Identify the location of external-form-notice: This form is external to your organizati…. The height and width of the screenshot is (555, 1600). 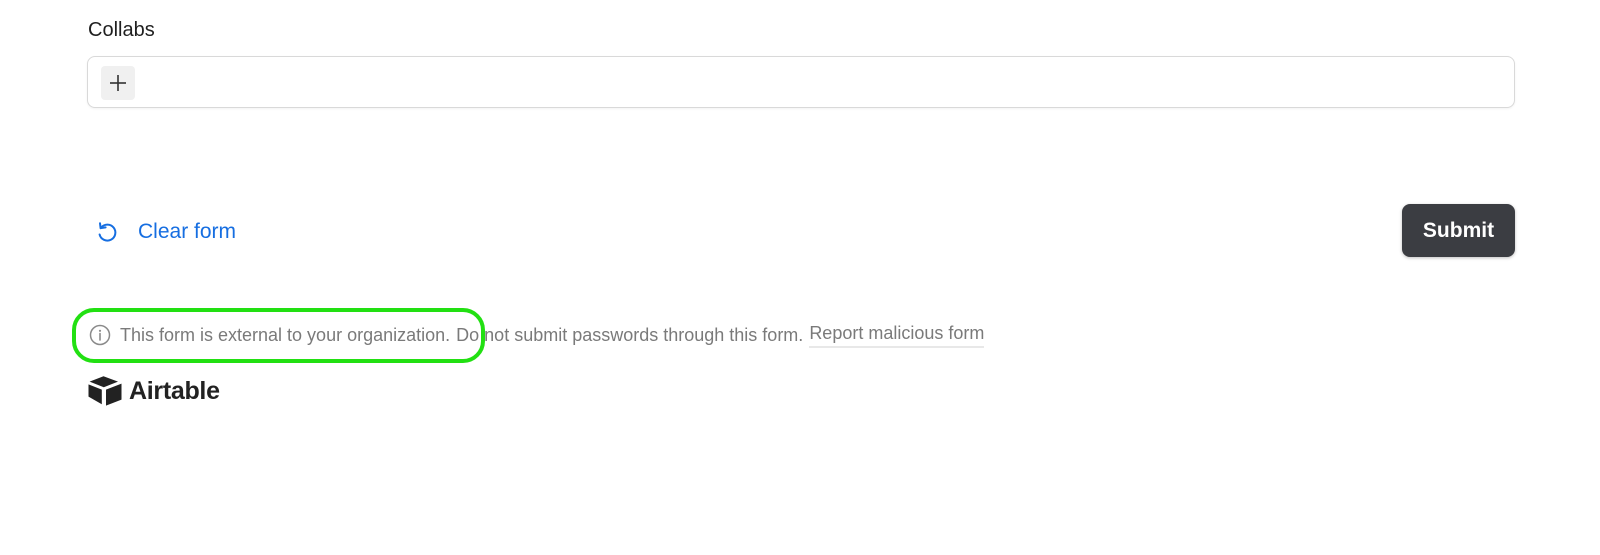
(537, 335).